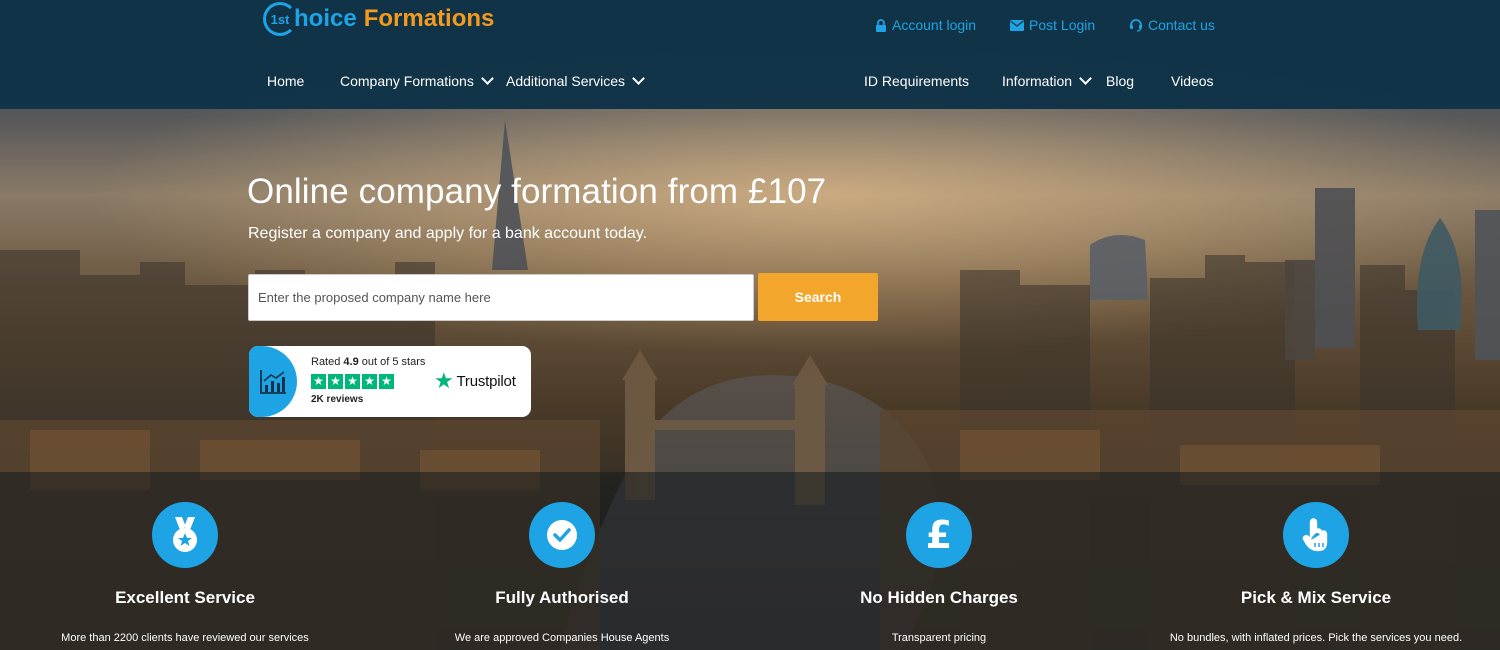 This screenshot has width=1500, height=650. What do you see at coordinates (562, 597) in the screenshot?
I see `feature-title: Fully Authorised` at bounding box center [562, 597].